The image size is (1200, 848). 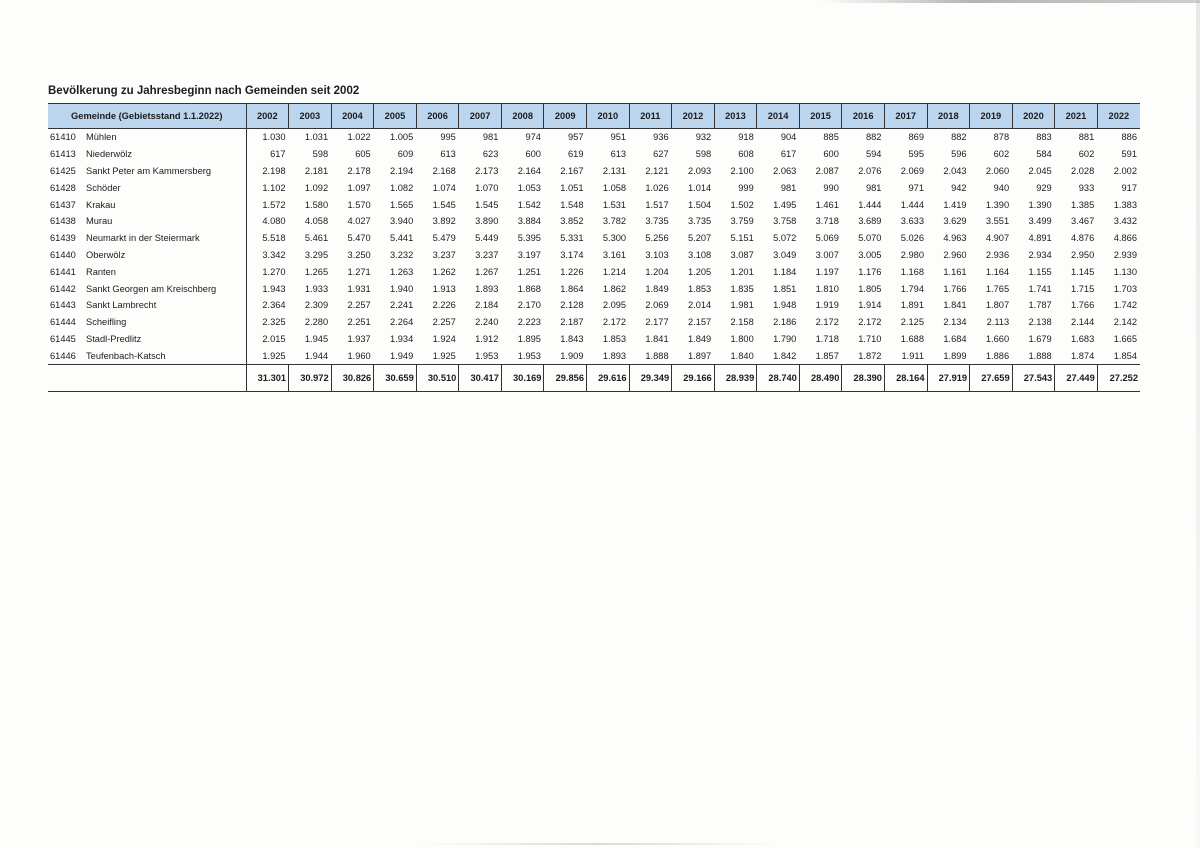 I want to click on population-value: 1.155, so click(x=1040, y=271).